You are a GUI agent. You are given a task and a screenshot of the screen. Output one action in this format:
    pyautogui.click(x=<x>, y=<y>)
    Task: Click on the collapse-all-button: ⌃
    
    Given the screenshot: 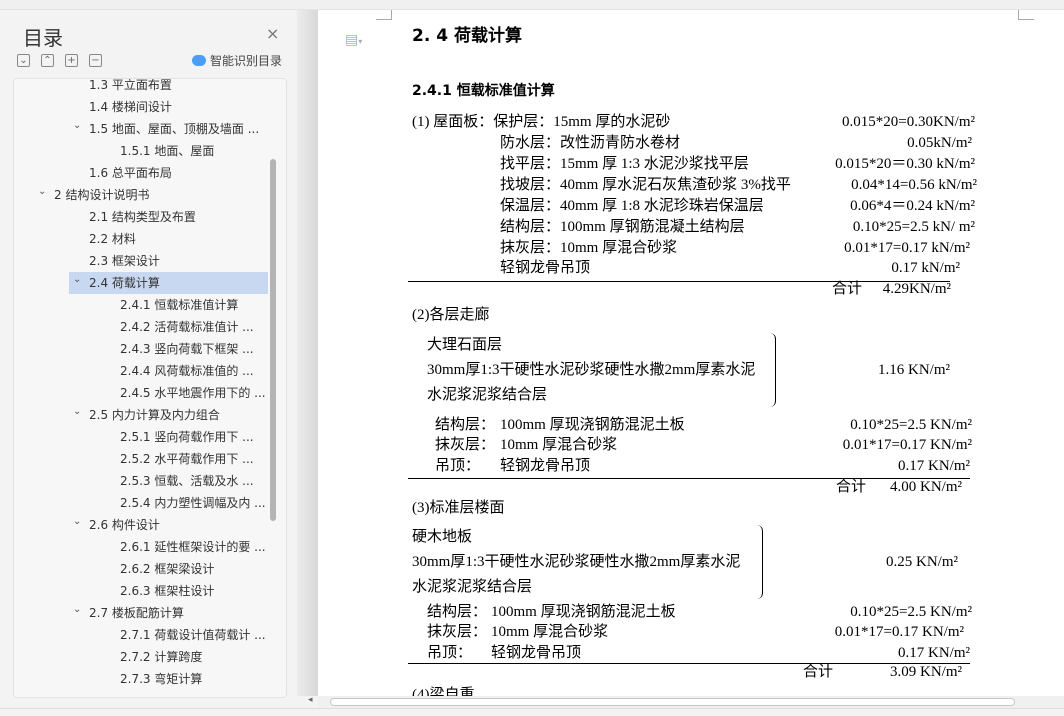 What is the action you would take?
    pyautogui.click(x=47, y=60)
    